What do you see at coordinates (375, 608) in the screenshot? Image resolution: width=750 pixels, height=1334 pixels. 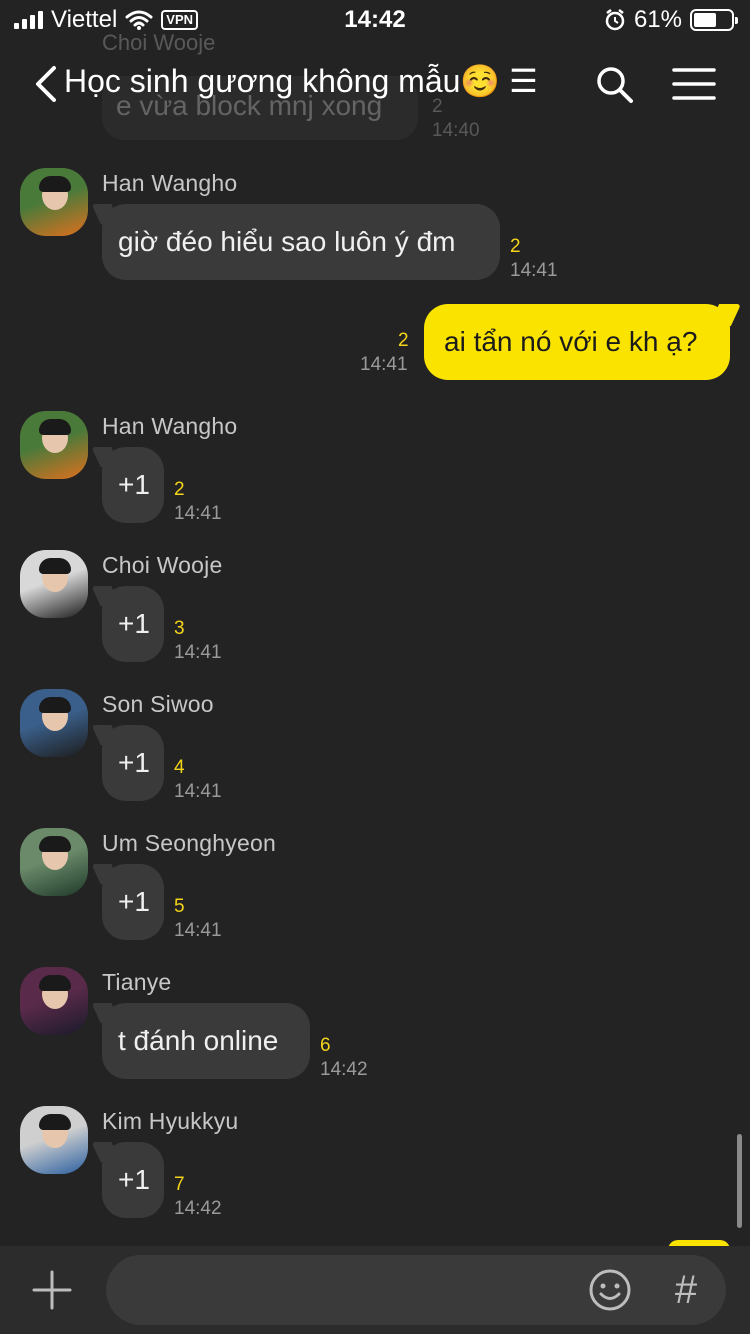 I see `message-row: Choi Wooje +1 3 14:41` at bounding box center [375, 608].